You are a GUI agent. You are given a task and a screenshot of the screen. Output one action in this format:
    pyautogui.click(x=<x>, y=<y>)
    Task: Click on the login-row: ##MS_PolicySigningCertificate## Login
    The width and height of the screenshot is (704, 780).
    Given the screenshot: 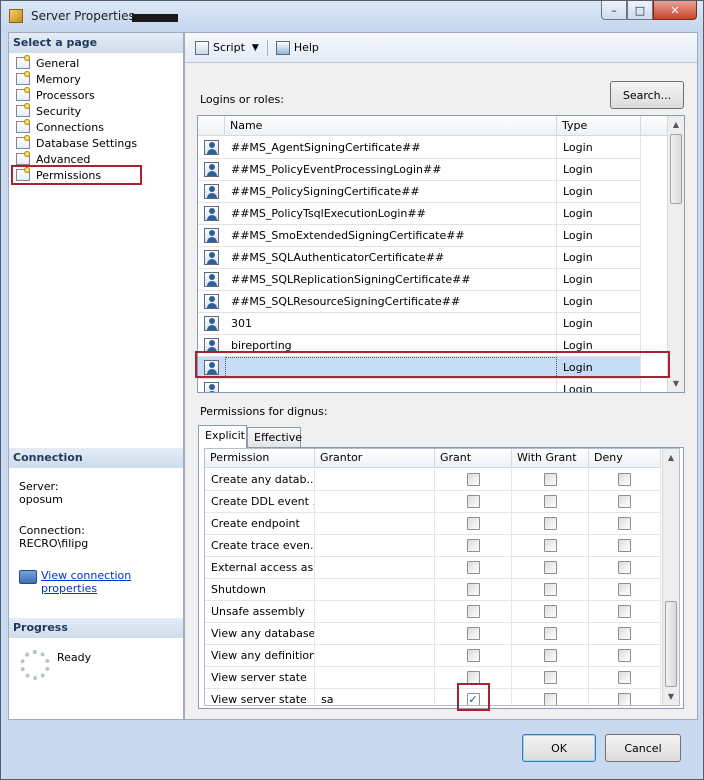 What is the action you would take?
    pyautogui.click(x=419, y=192)
    